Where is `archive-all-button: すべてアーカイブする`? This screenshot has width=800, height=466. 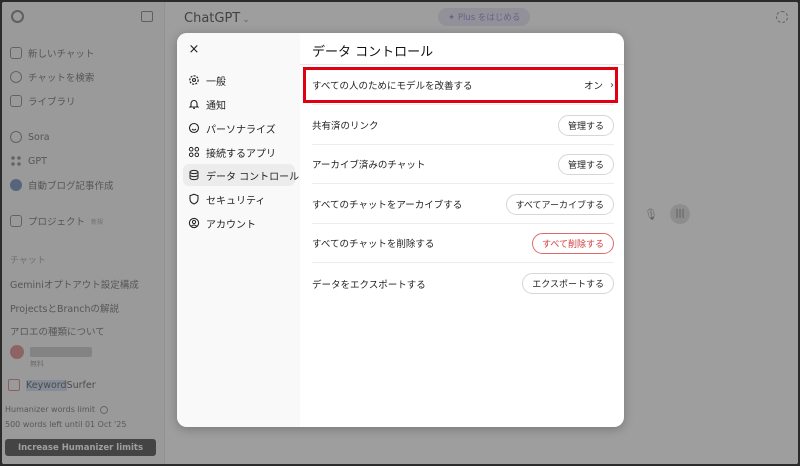
archive-all-button: すべてアーカイブする is located at coordinates (559, 204).